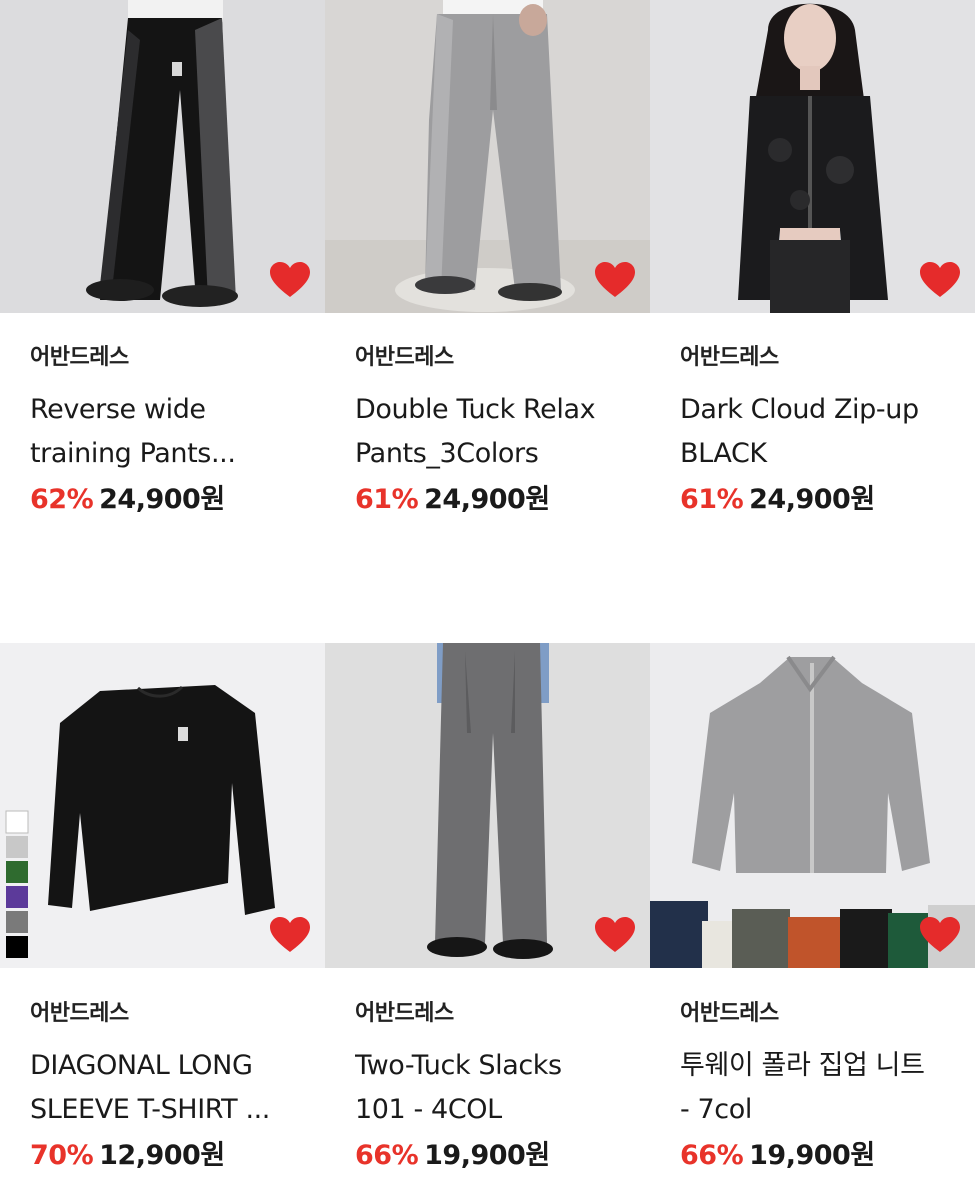  What do you see at coordinates (802, 1065) in the screenshot?
I see `product-name-line1: 투웨이 폴라 집업 니트` at bounding box center [802, 1065].